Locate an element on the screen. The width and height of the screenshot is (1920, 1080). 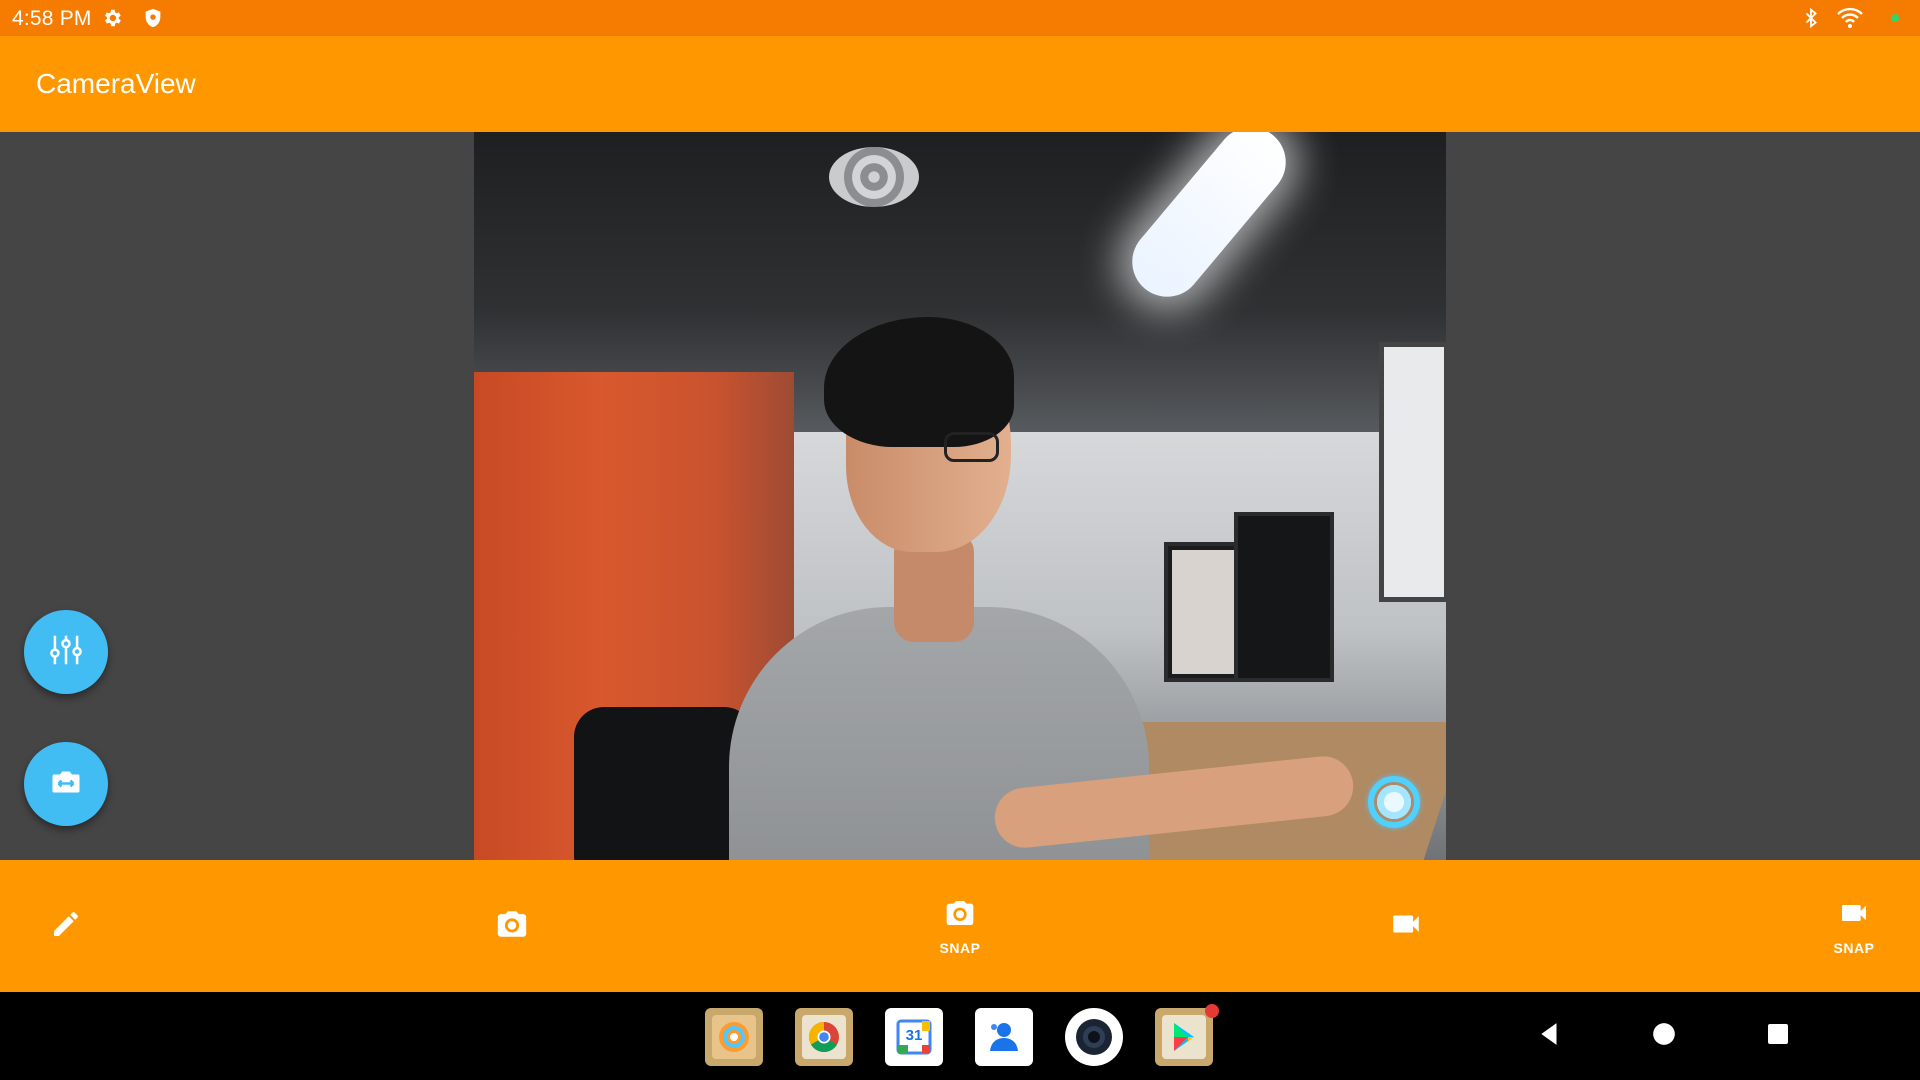
dot-indicator-icon is located at coordinates (1895, 18).